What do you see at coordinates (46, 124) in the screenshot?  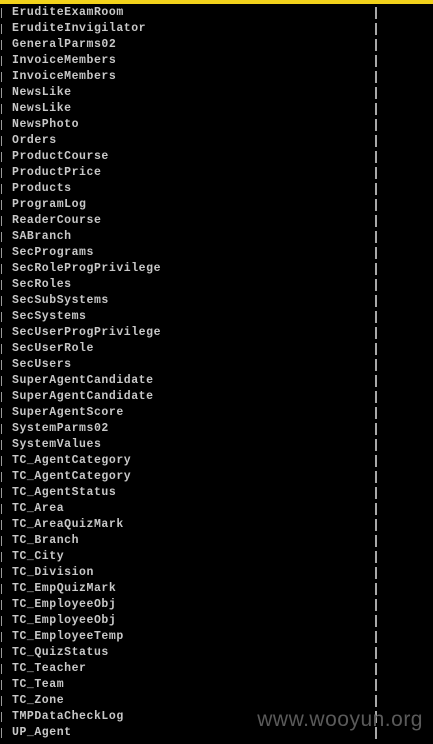 I see `table-name-cell: NewsPhoto` at bounding box center [46, 124].